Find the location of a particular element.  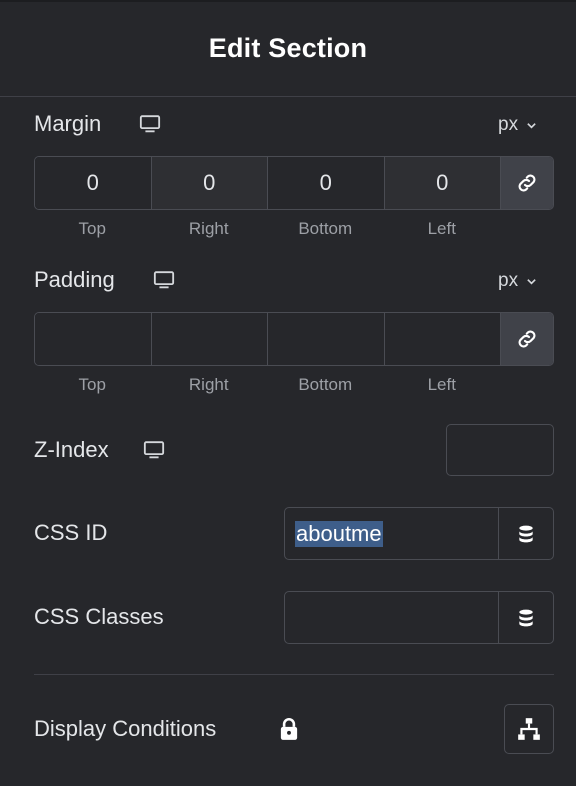

sitemap-icon is located at coordinates (529, 729).